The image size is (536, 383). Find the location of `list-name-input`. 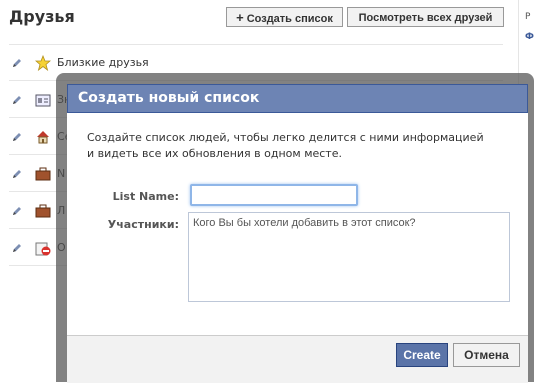

list-name-input is located at coordinates (274, 195).